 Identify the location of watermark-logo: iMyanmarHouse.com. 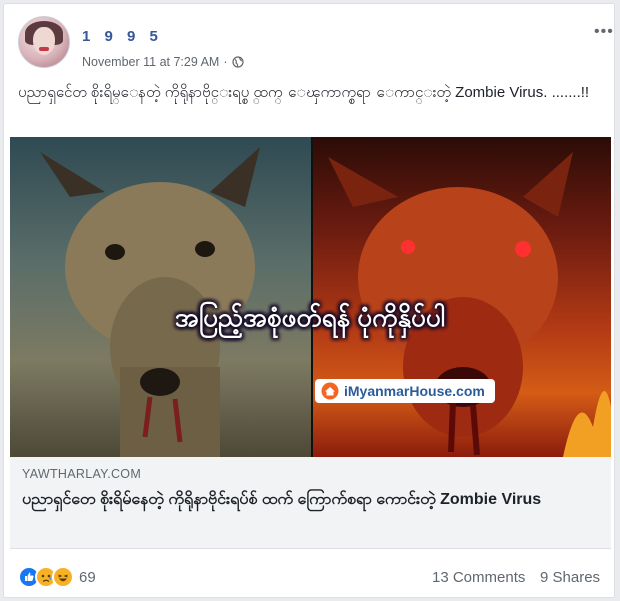
(405, 391).